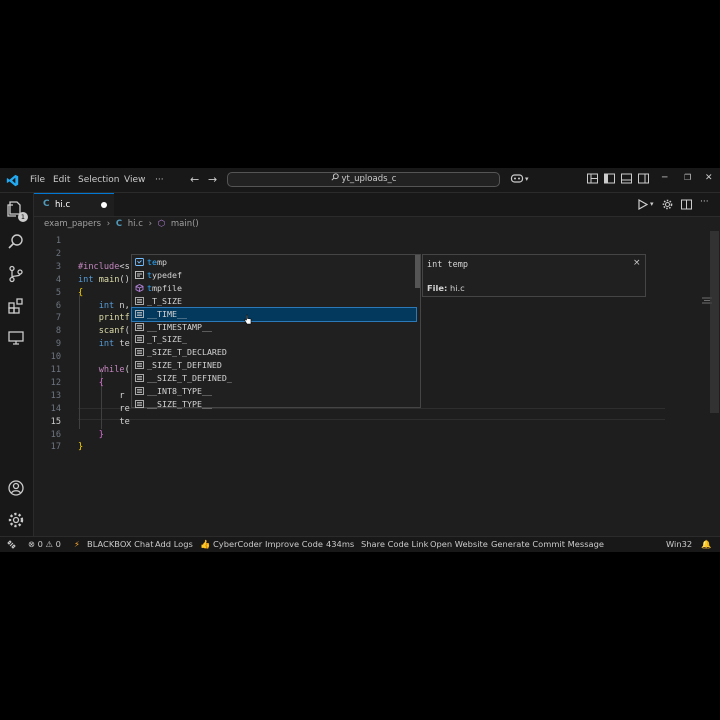 The height and width of the screenshot is (720, 720). Describe the element at coordinates (274, 314) in the screenshot. I see `suggestion-item: __TIME__` at that location.